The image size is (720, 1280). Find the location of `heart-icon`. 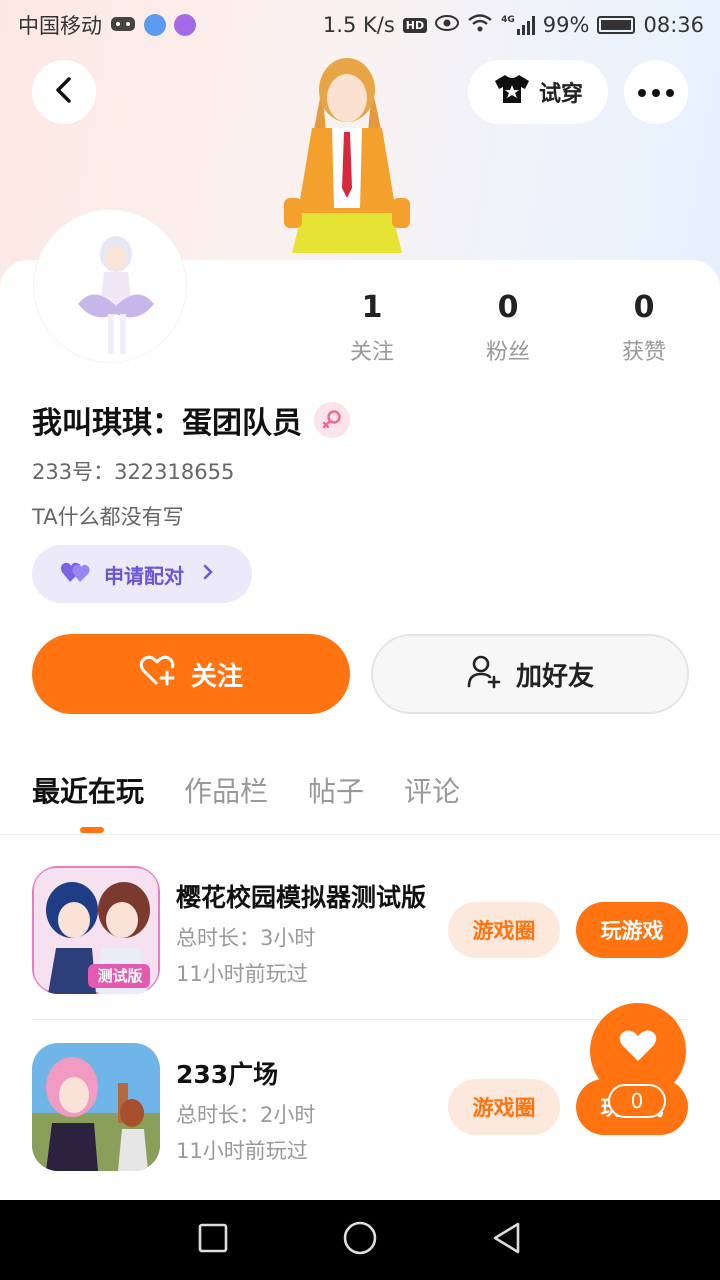

heart-icon is located at coordinates (638, 1048).